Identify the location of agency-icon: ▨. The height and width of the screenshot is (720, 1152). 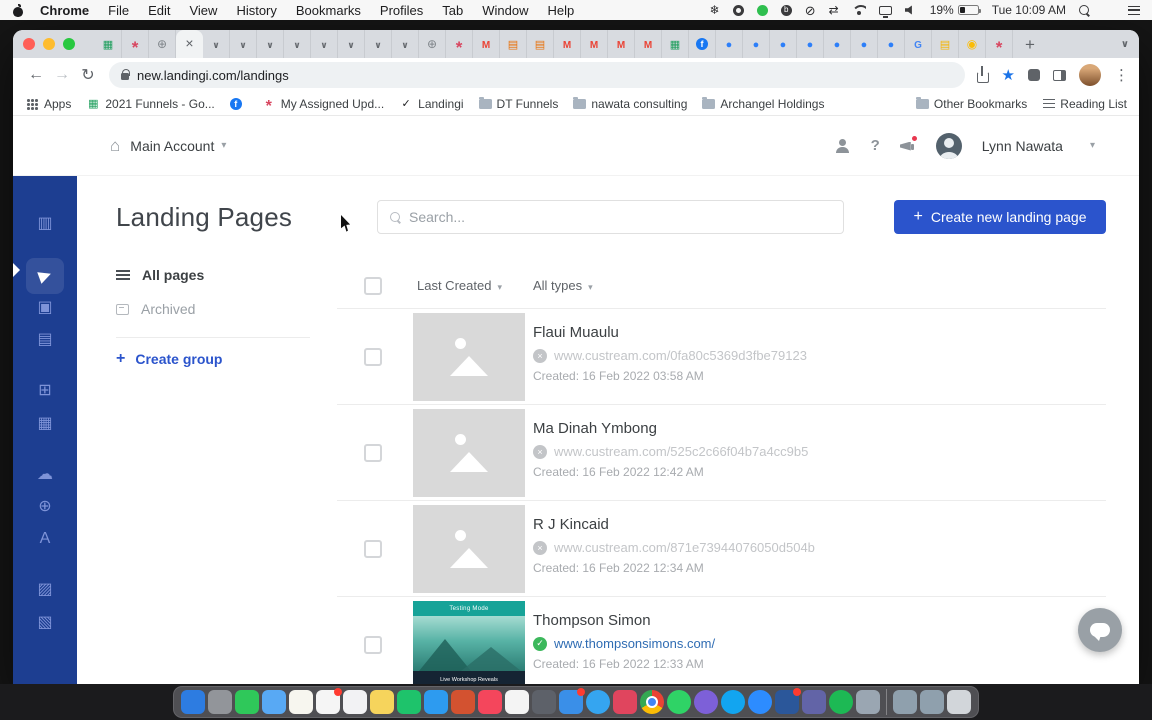
(45, 590).